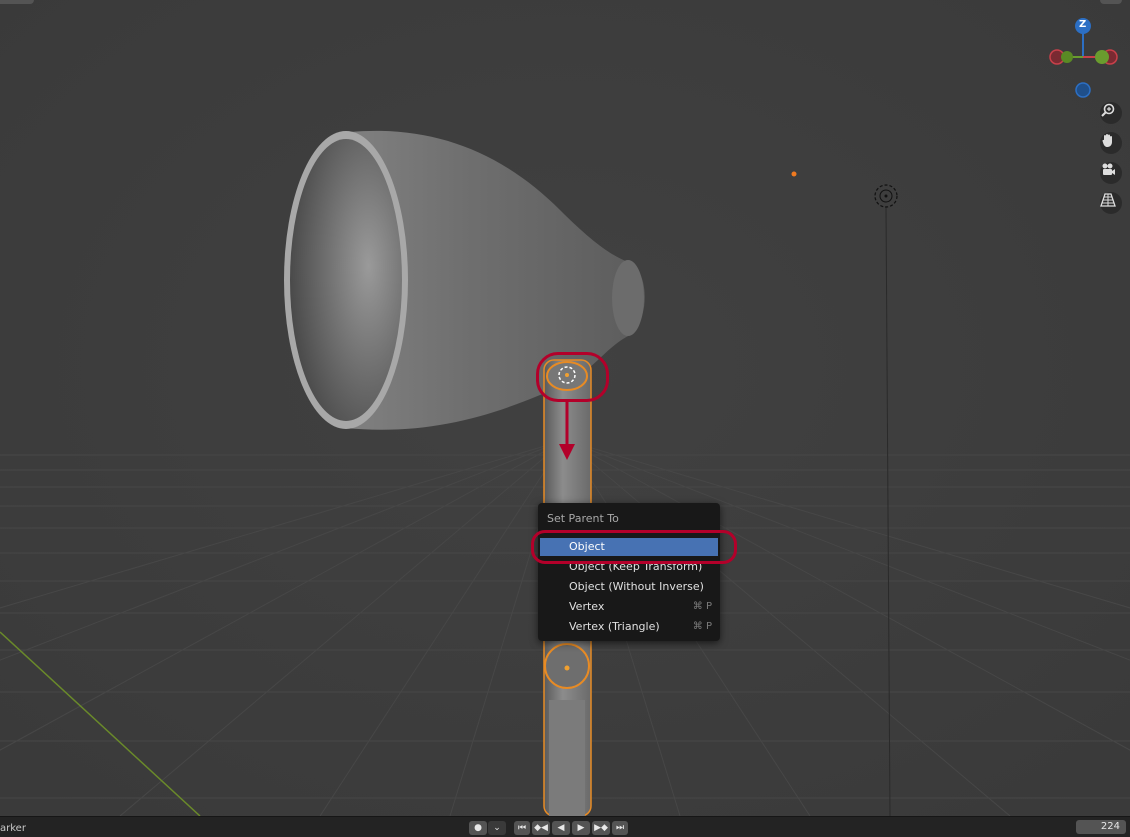  I want to click on camera-icon, so click(1111, 173).